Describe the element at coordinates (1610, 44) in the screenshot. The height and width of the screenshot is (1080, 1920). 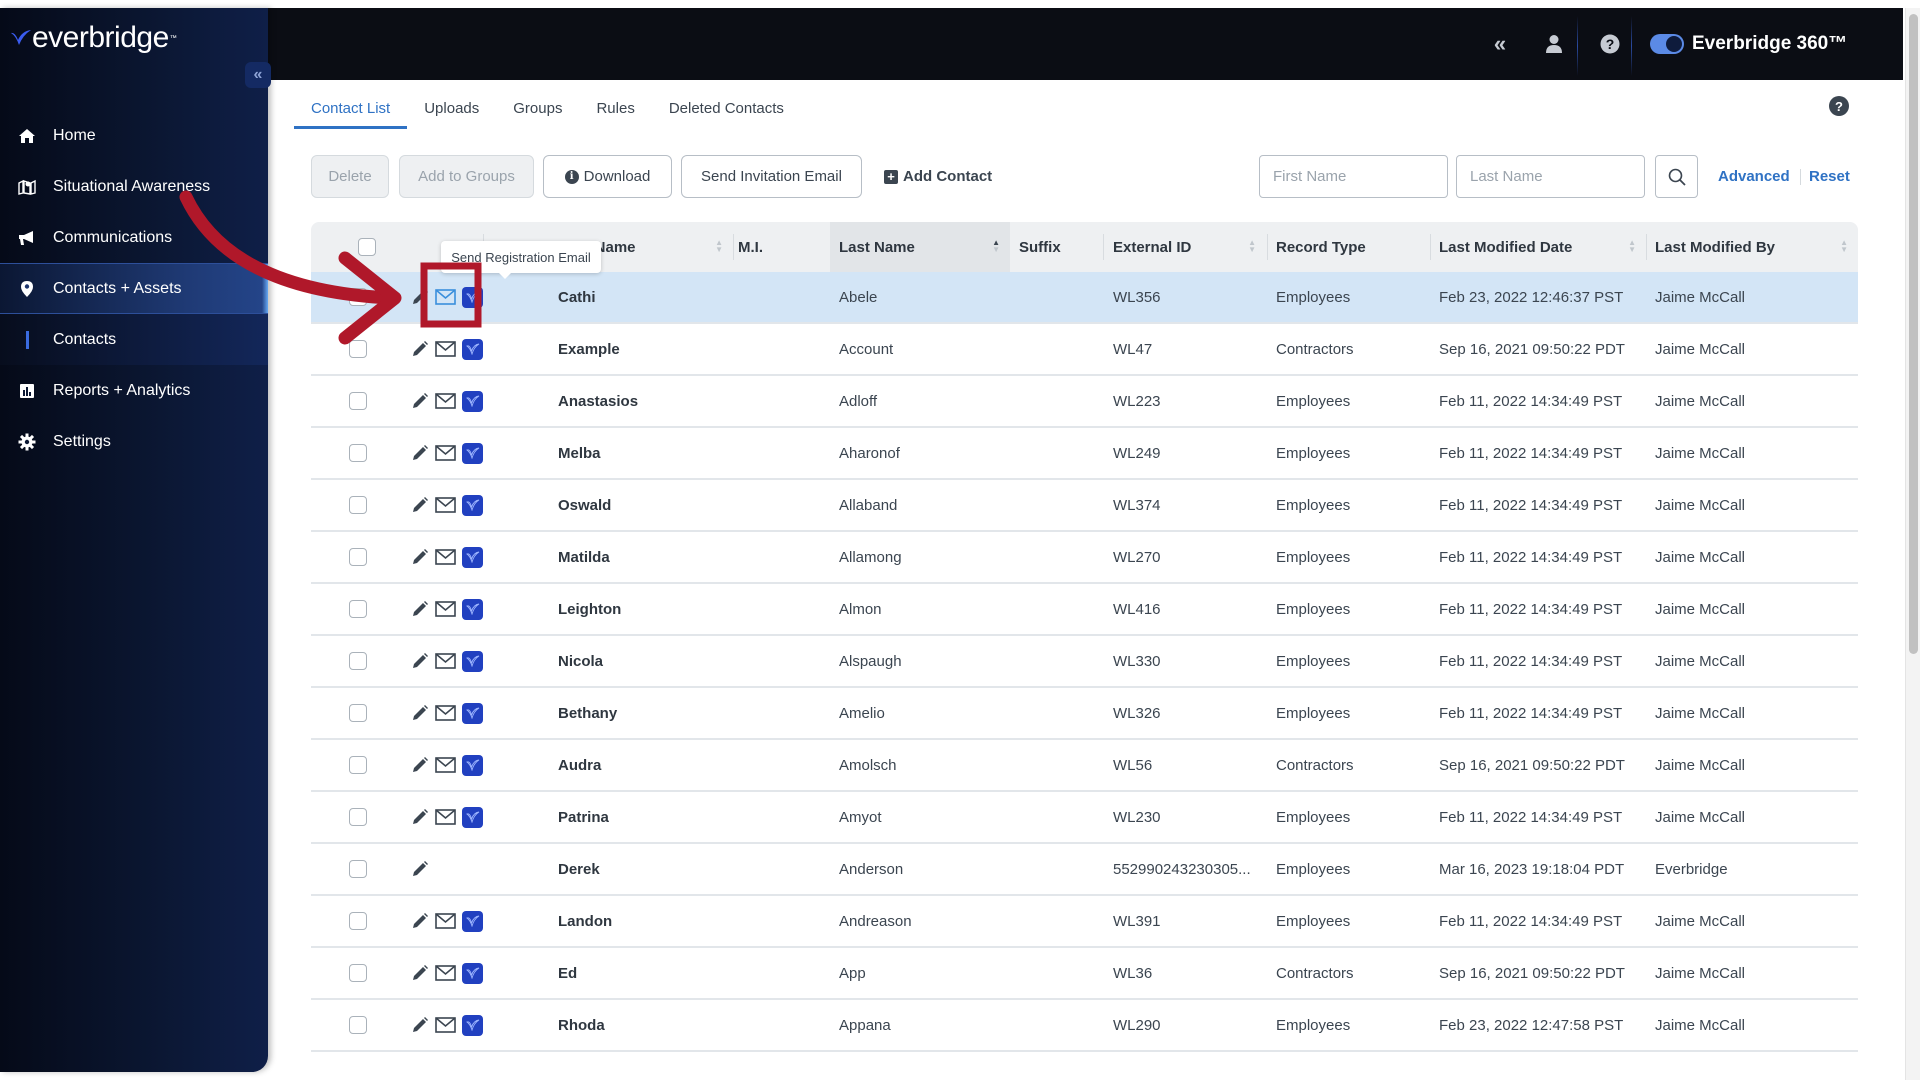
I see `help-button: ?` at that location.